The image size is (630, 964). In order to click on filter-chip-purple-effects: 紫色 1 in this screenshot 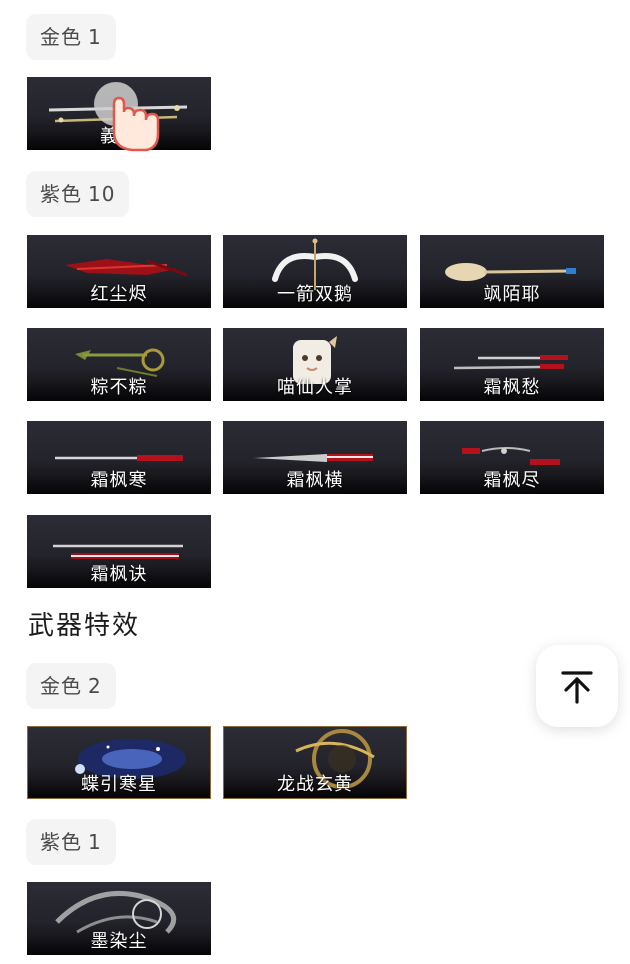, I will do `click(71, 842)`.